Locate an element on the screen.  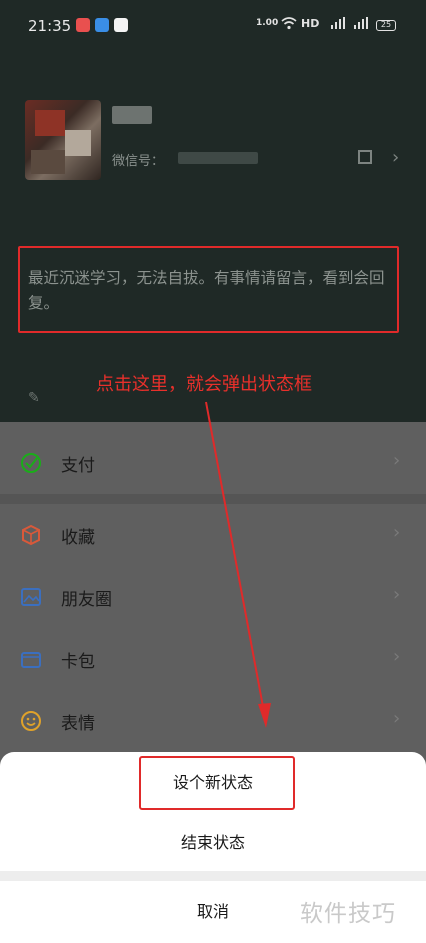
wechat-id-blurred is located at coordinates (218, 158).